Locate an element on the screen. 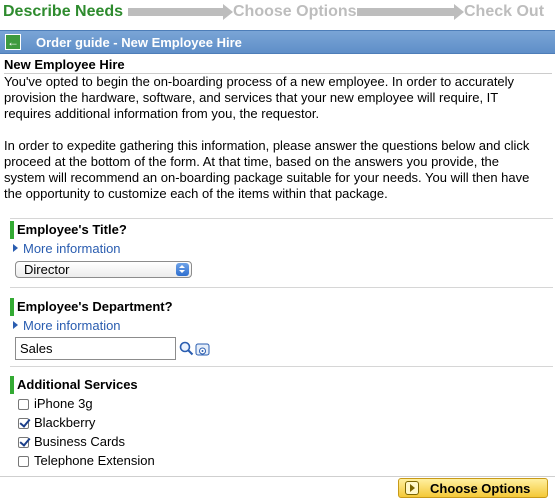  department-input is located at coordinates (95, 348).